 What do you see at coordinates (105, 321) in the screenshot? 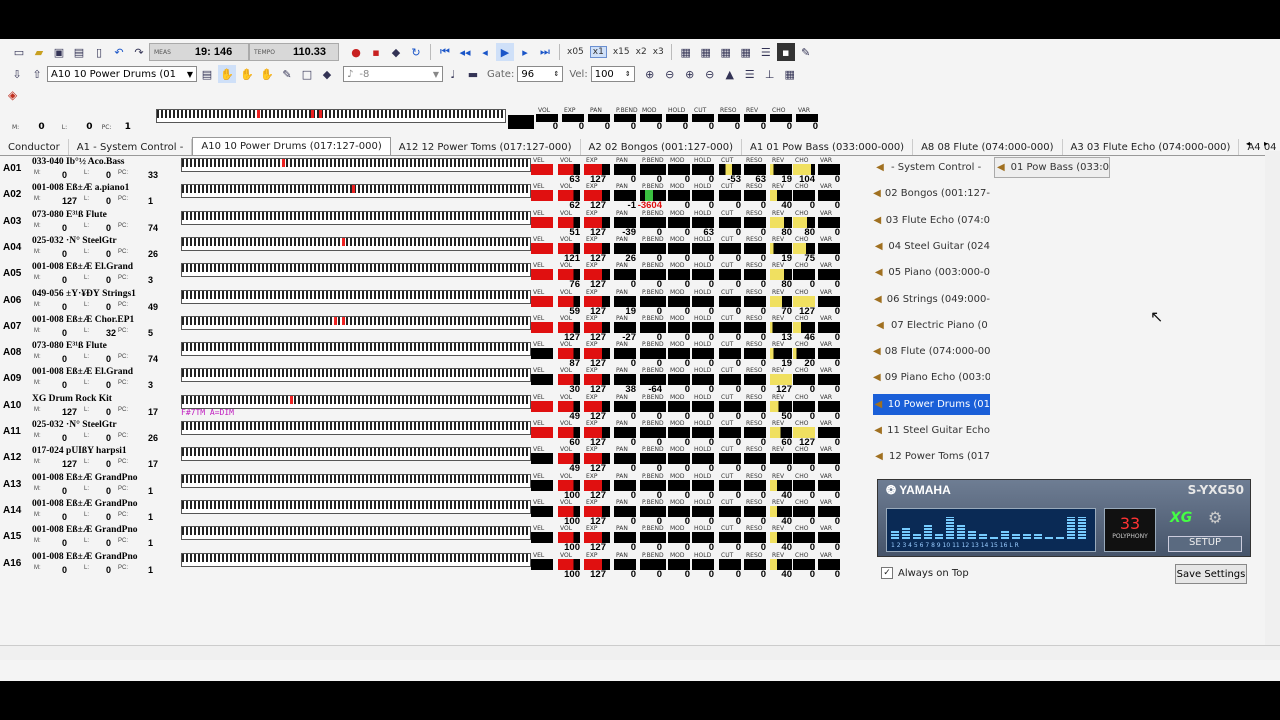
I see `channel-instrument: 001-008 Èß±Æ Chor.EP1` at bounding box center [105, 321].